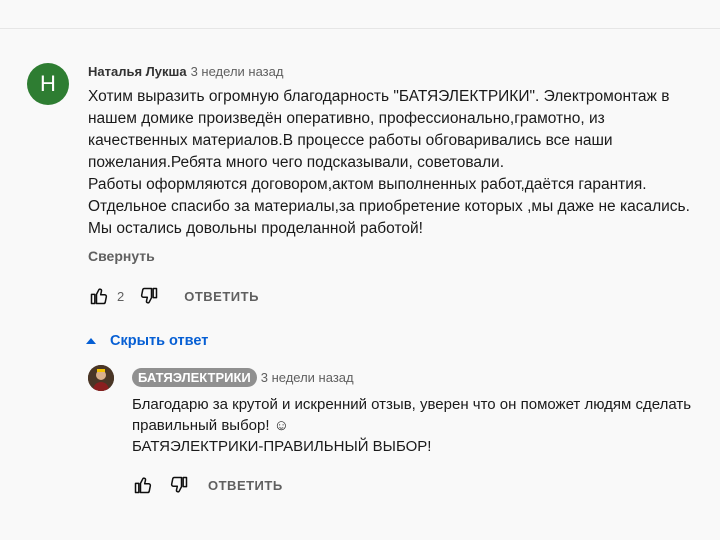 This screenshot has width=720, height=540. What do you see at coordinates (412, 485) in the screenshot?
I see `reply-actions: ОТВЕТИТЬ` at bounding box center [412, 485].